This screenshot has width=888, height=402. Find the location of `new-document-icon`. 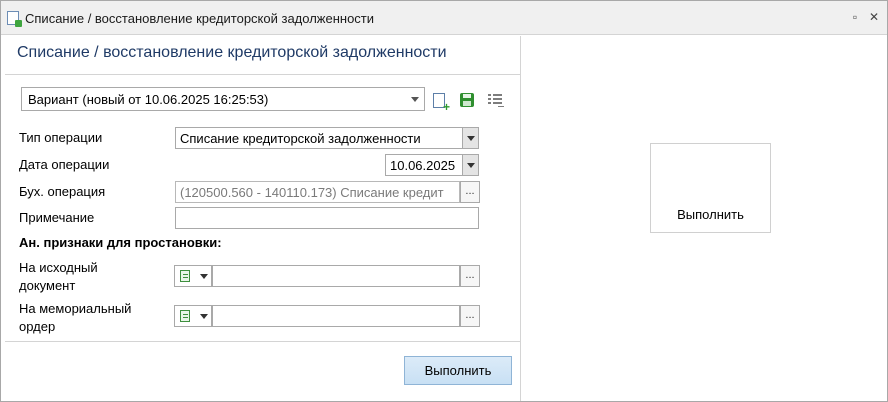

new-document-icon is located at coordinates (441, 102).